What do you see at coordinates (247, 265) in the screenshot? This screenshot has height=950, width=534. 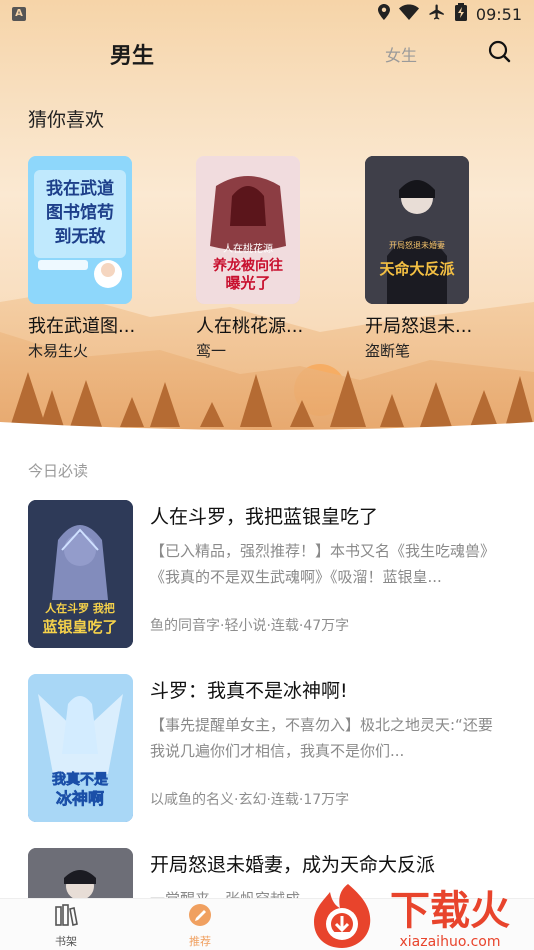 I see `svg-text: 养龙被向往` at bounding box center [247, 265].